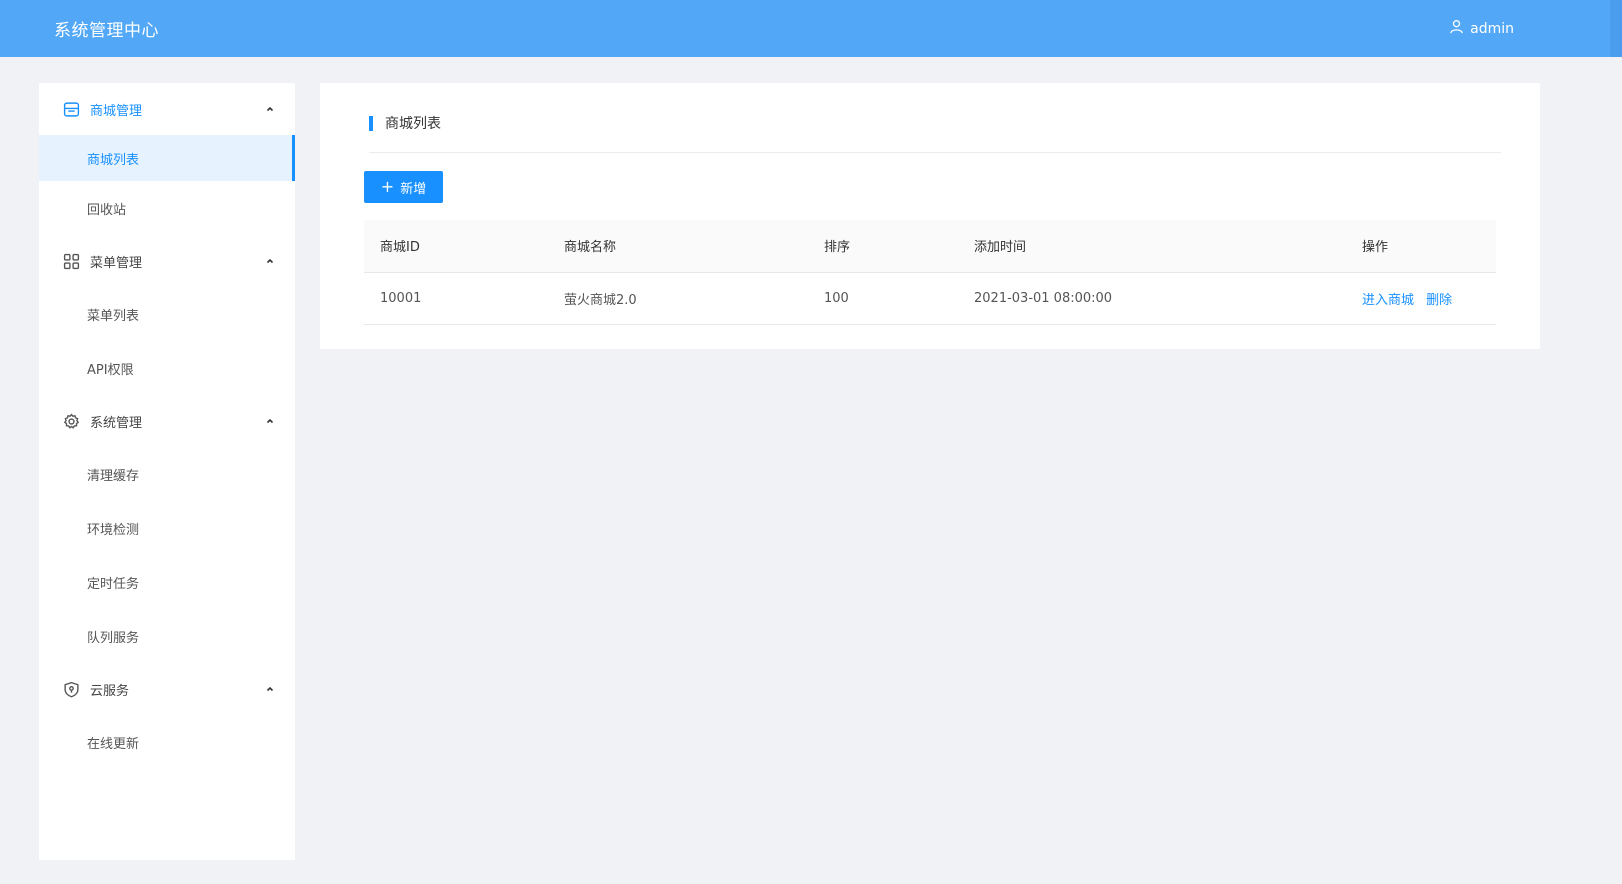 The width and height of the screenshot is (1622, 884). What do you see at coordinates (1152, 246) in the screenshot?
I see `column-header-time: 添加时间` at bounding box center [1152, 246].